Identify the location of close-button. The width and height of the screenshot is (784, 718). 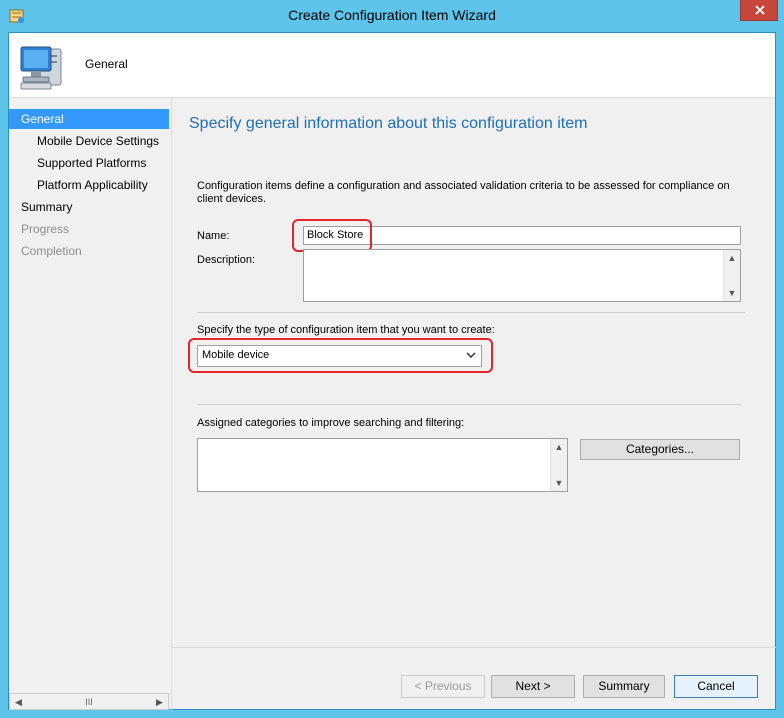
(759, 10).